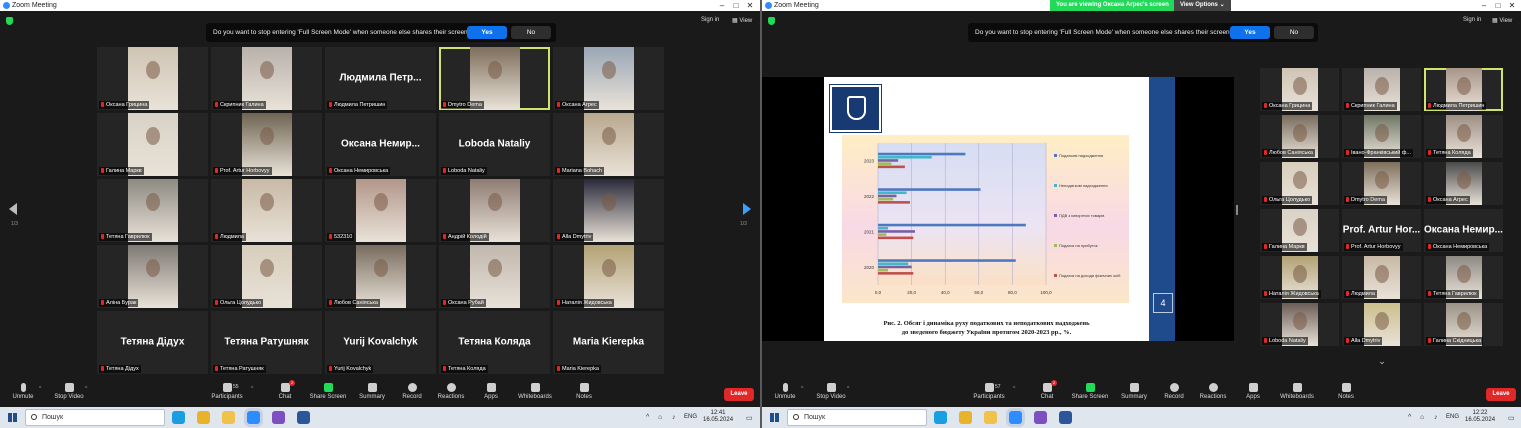 Image resolution: width=1521 pixels, height=428 pixels. Describe the element at coordinates (266, 342) in the screenshot. I see `participant-tile: Тетяна Ратушняк Тетяна Ратушняк` at that location.